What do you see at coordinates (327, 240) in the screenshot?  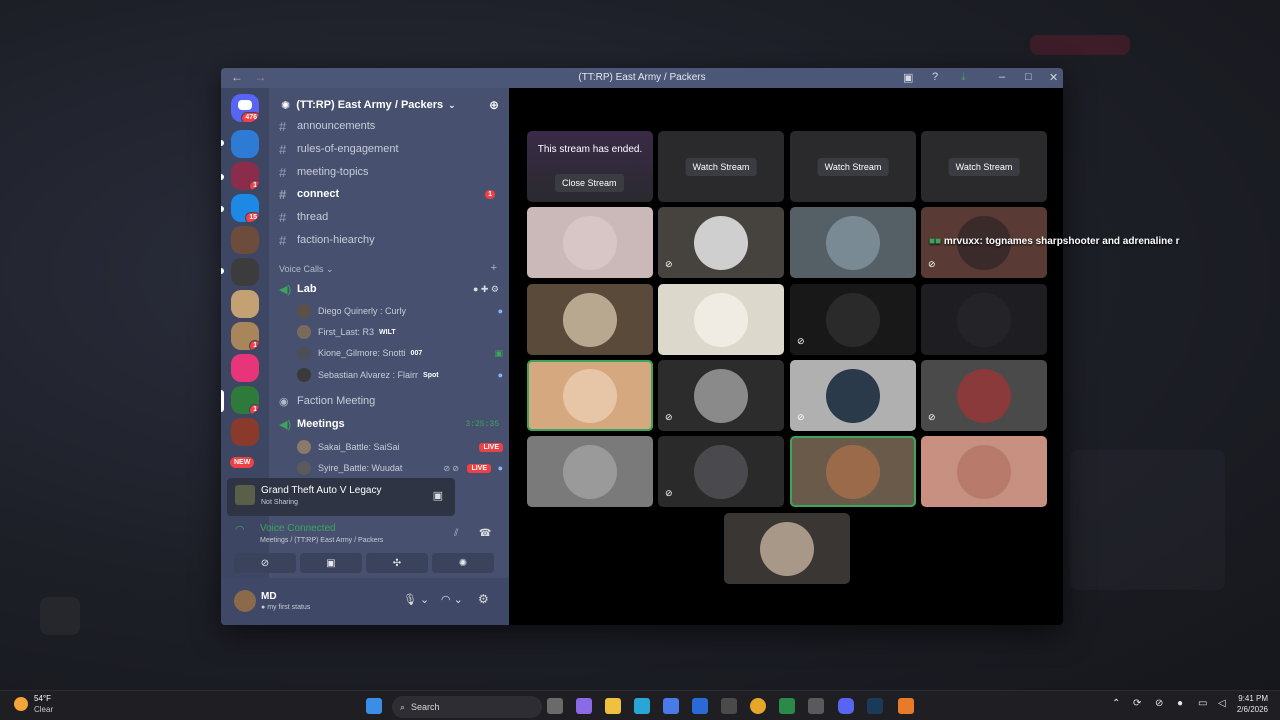 I see `channel-faction-hiearchy: # faction-hiearchy` at bounding box center [327, 240].